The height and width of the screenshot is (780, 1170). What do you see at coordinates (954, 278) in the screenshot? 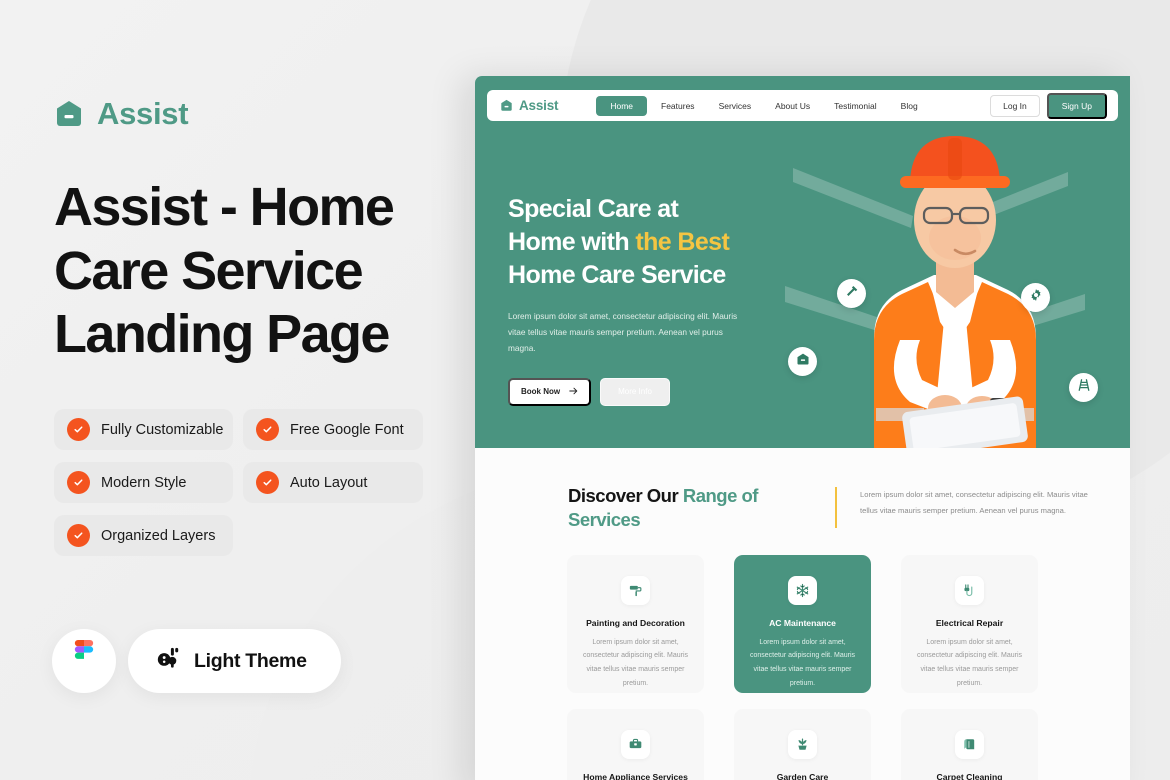
I see `hero-photo` at bounding box center [954, 278].